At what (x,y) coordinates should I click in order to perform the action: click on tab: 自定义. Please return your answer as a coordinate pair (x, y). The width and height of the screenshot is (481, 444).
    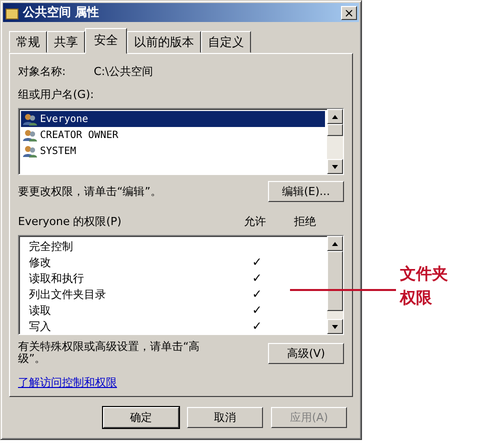
    Looking at the image, I should click on (226, 42).